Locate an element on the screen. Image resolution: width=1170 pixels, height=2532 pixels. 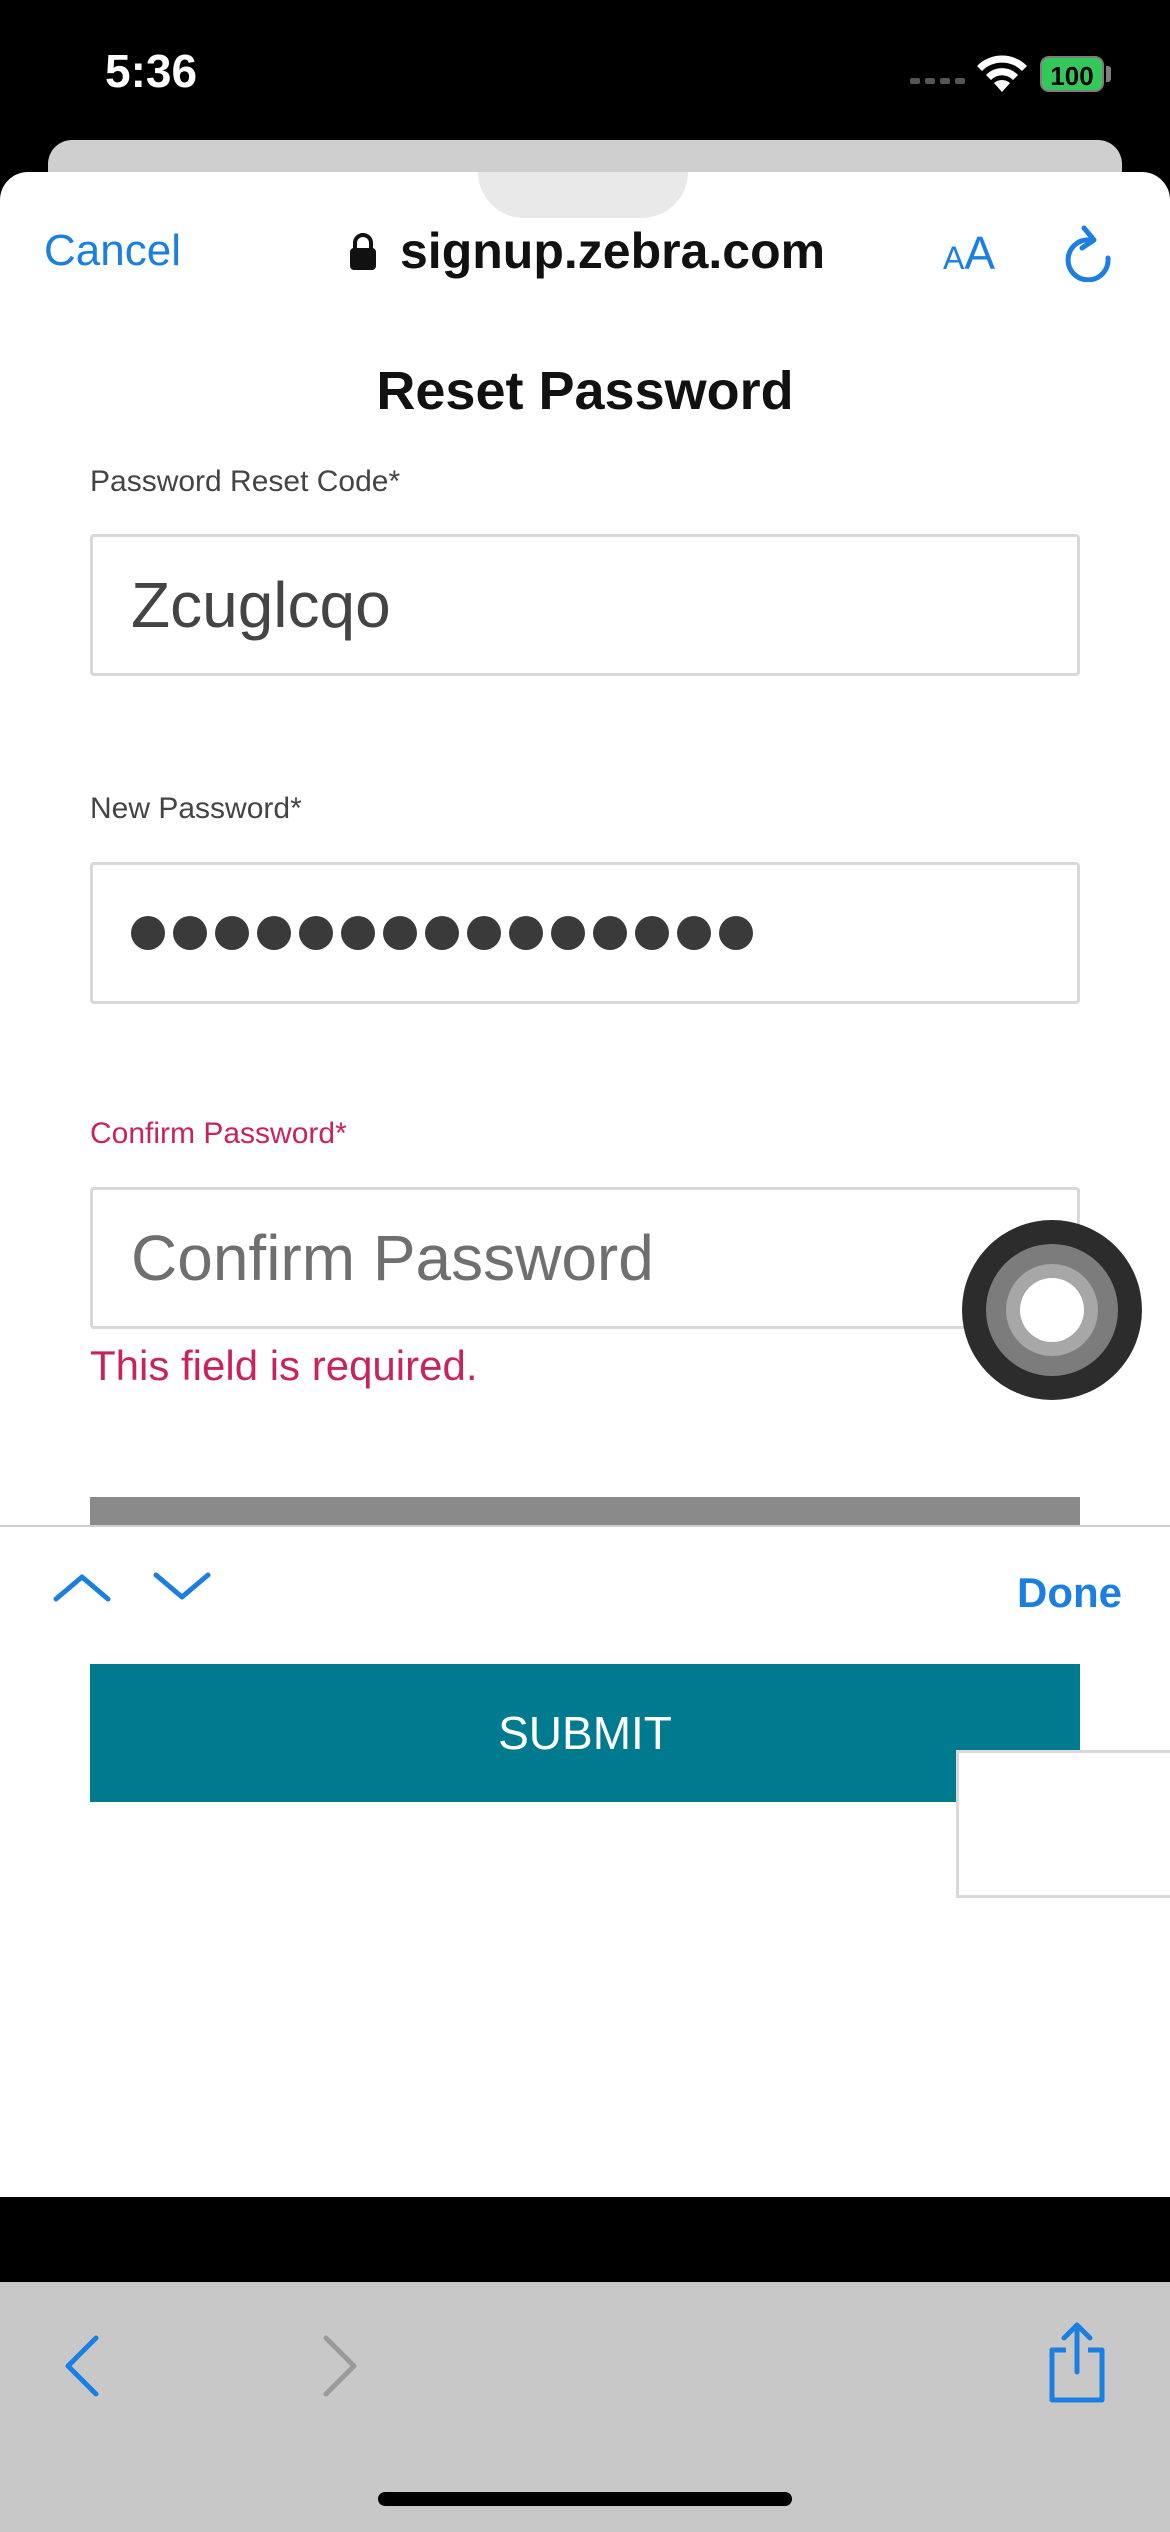
text-size-button: AA is located at coordinates (969, 253).